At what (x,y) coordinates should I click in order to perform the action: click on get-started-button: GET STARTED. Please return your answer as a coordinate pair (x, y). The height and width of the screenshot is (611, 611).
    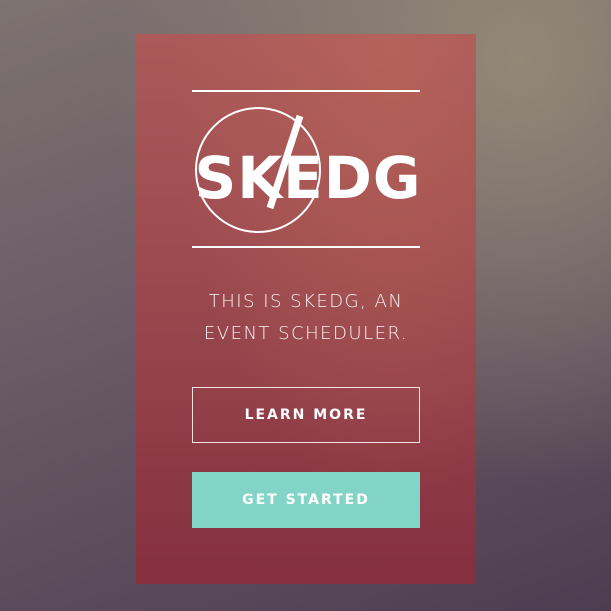
    Looking at the image, I should click on (306, 500).